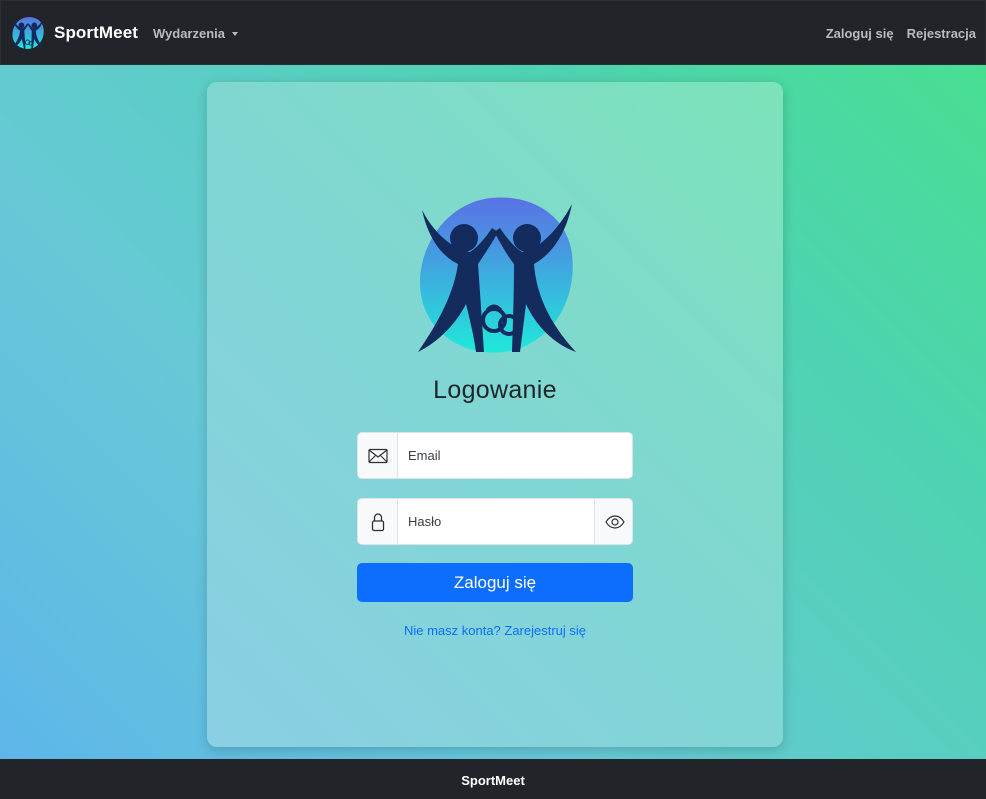 This screenshot has height=799, width=986. Describe the element at coordinates (235, 33) in the screenshot. I see `caret-down-icon` at that location.